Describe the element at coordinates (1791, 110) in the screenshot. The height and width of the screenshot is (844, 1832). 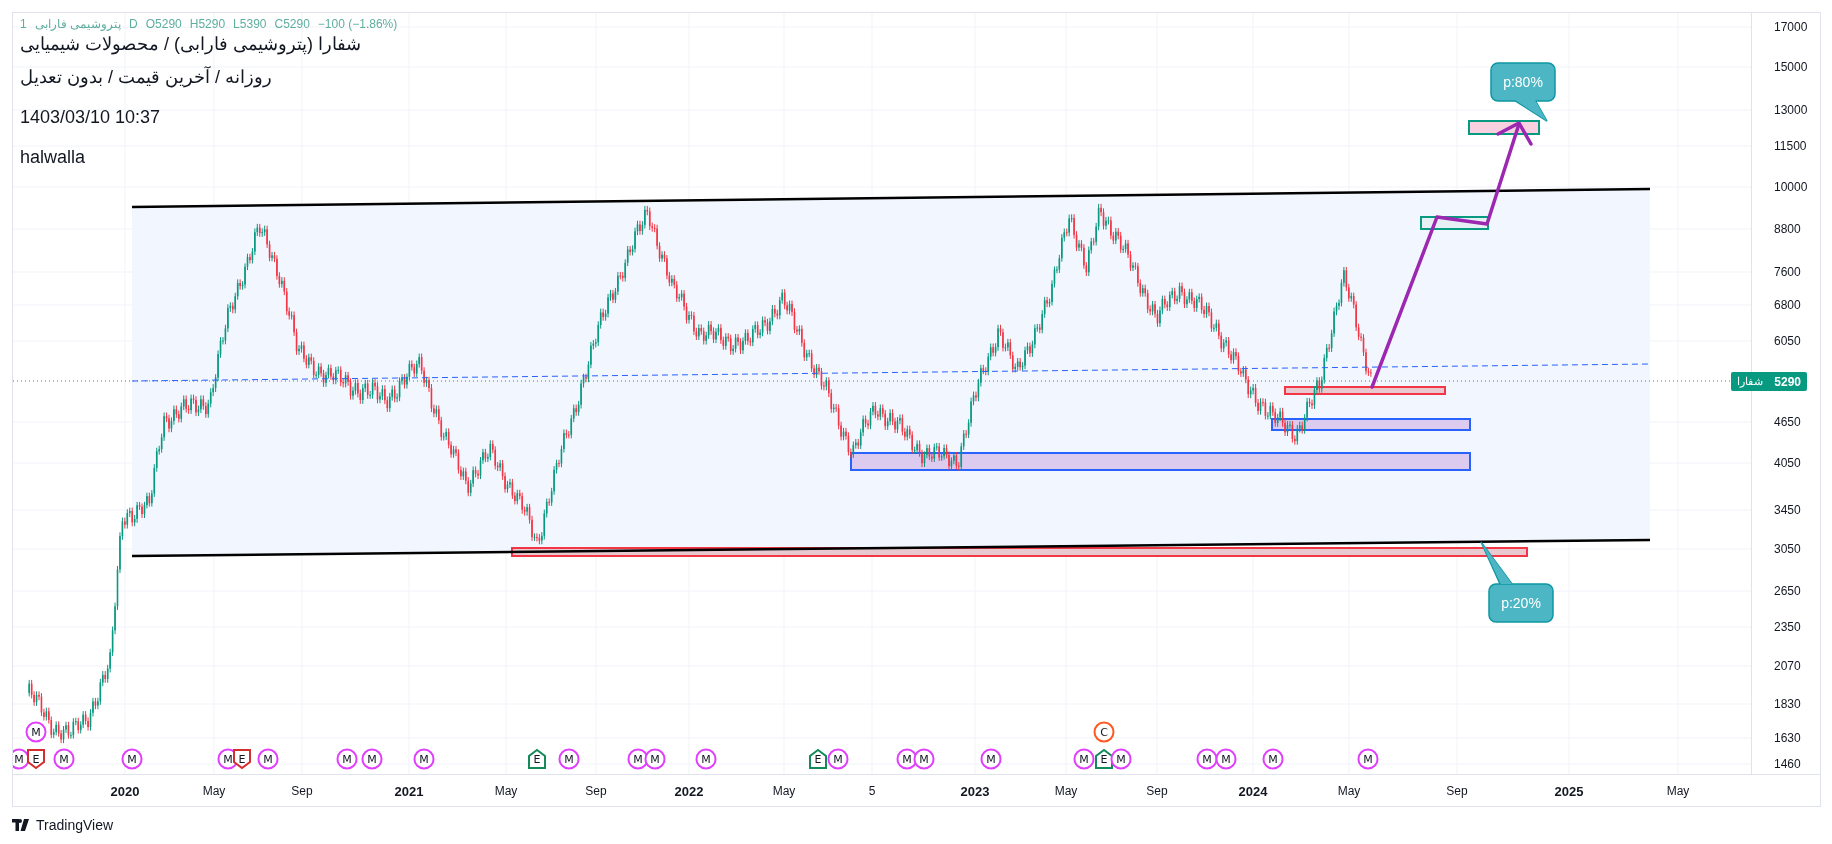
I see `price-tick-label: 13000` at that location.